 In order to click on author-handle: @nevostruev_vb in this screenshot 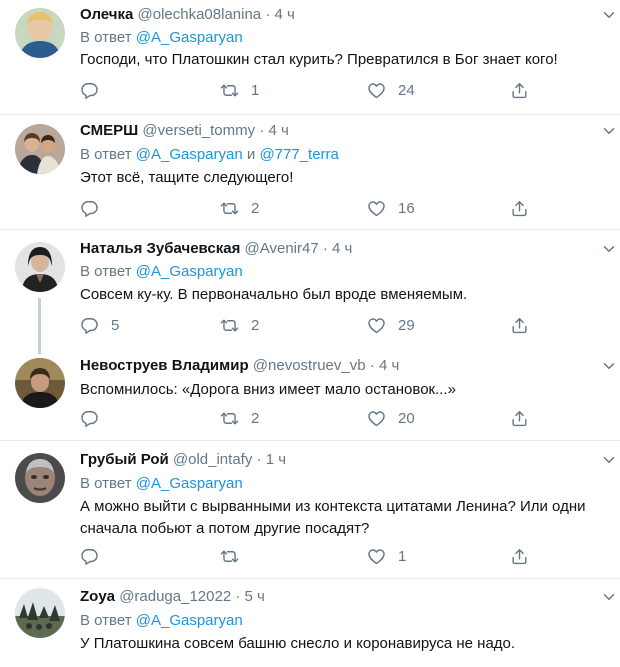, I will do `click(309, 365)`.